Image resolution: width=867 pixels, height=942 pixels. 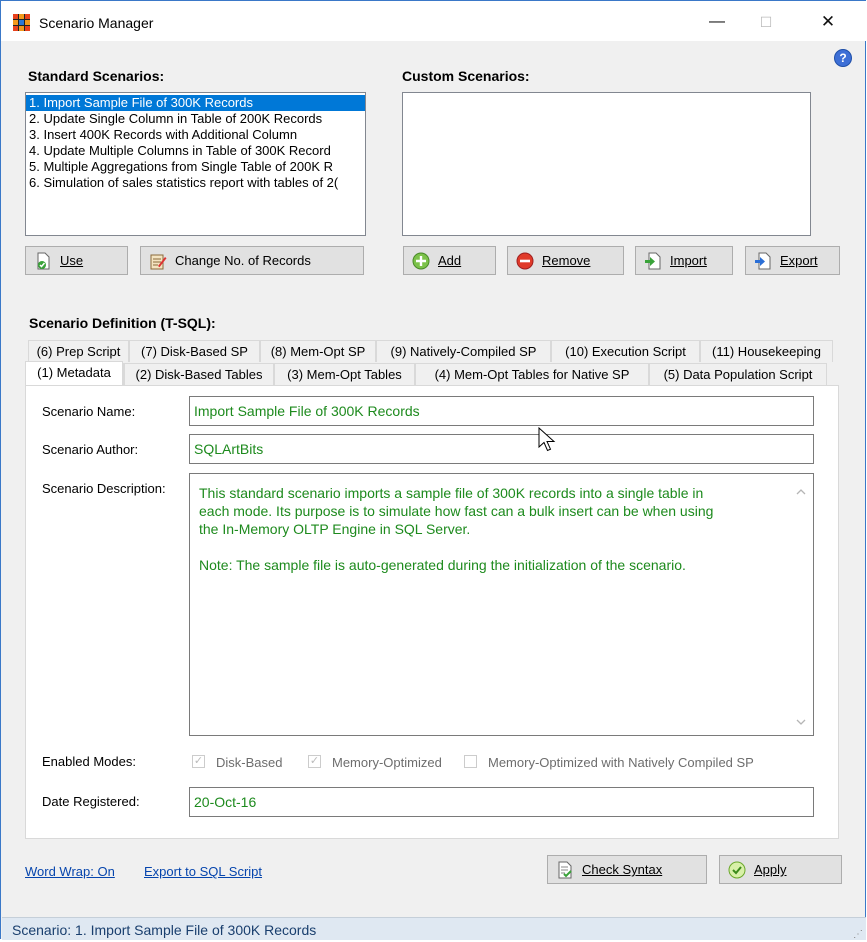 I want to click on tab-metadata: (1) Metadata, so click(x=74, y=373).